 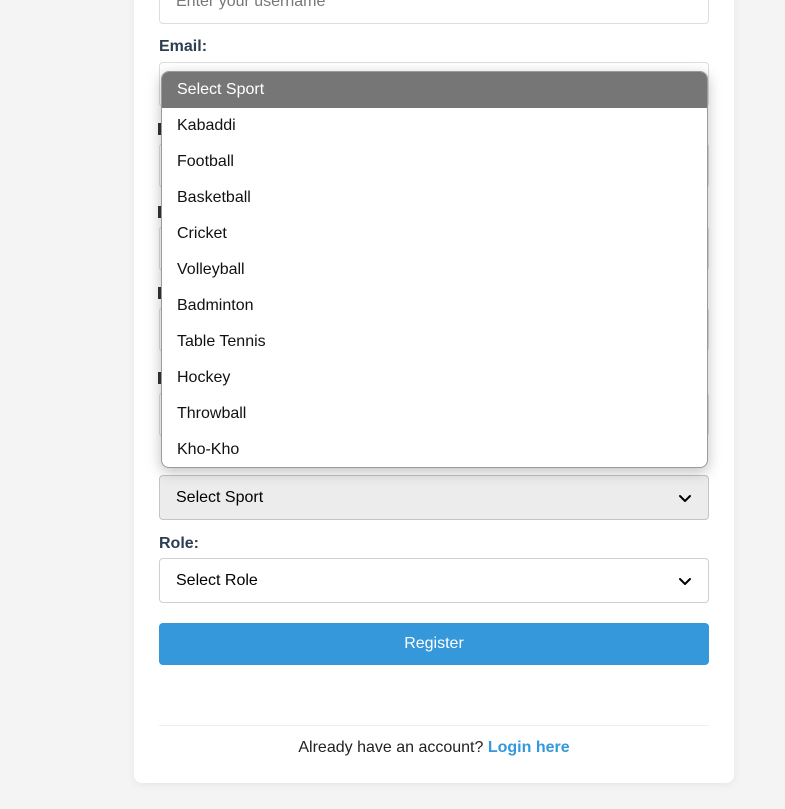 I want to click on sport-select: Select Sport, so click(x=434, y=497).